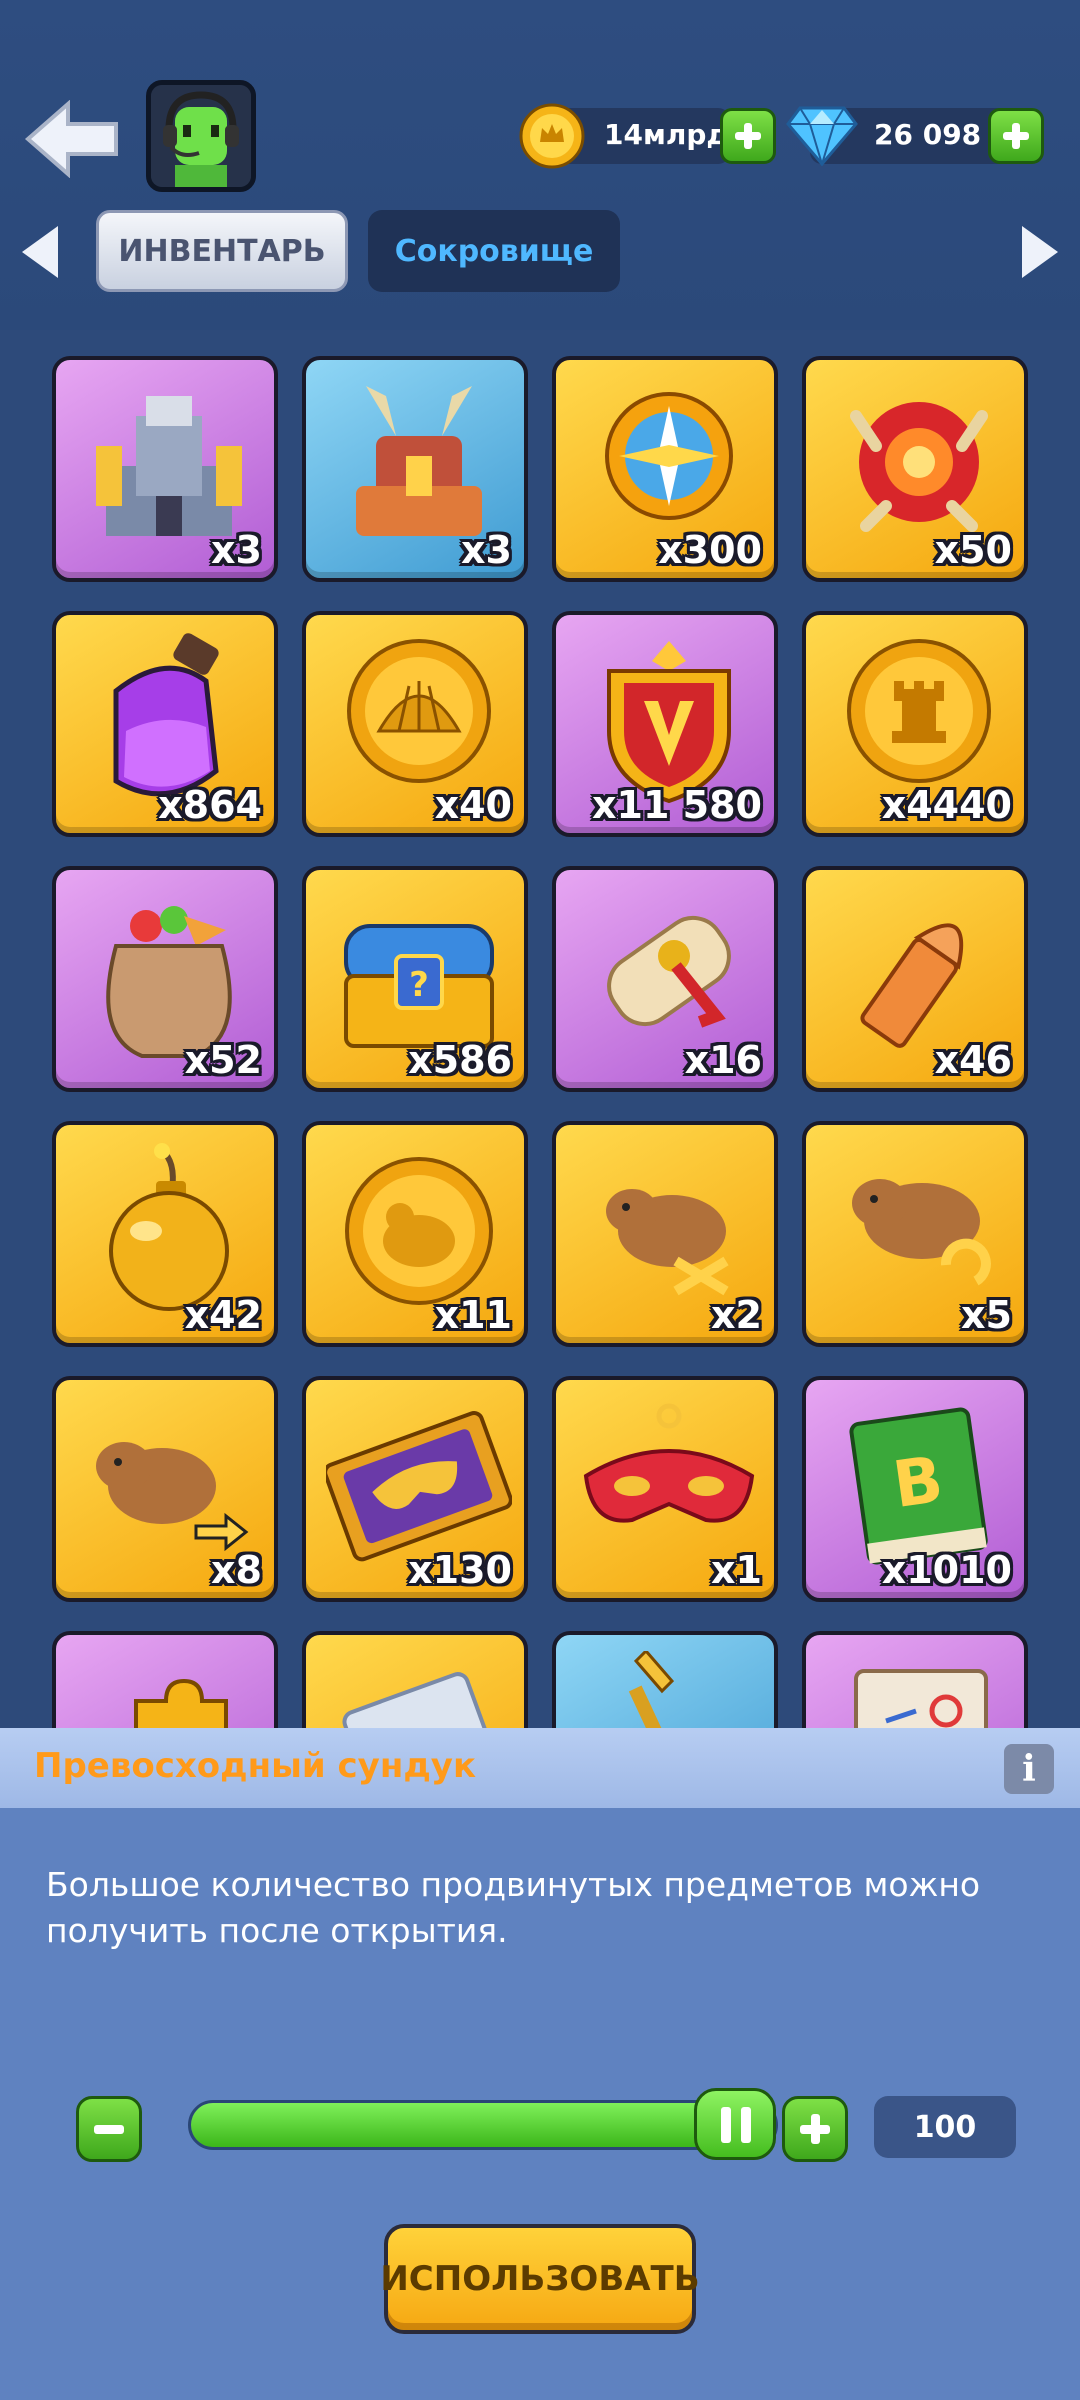 This screenshot has width=1080, height=2400. Describe the element at coordinates (181, 1704) in the screenshot. I see `puzzle-piece-icon` at that location.